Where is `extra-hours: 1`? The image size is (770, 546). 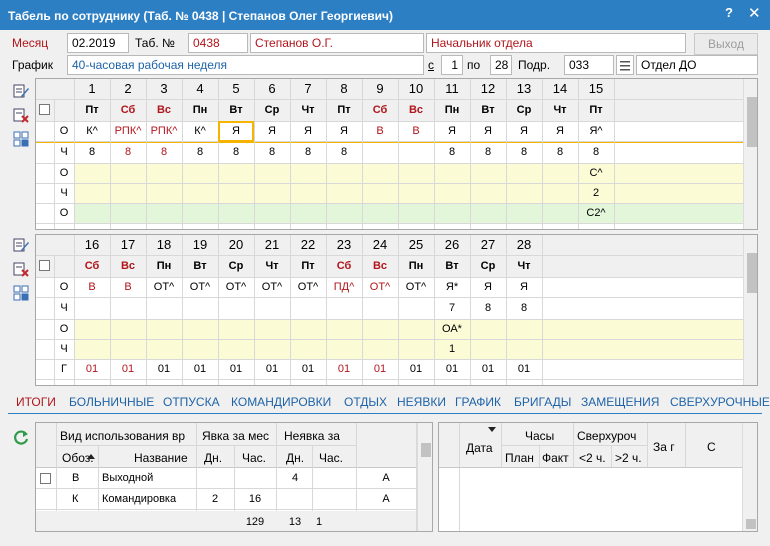
extra-hours: 1 is located at coordinates (452, 349).